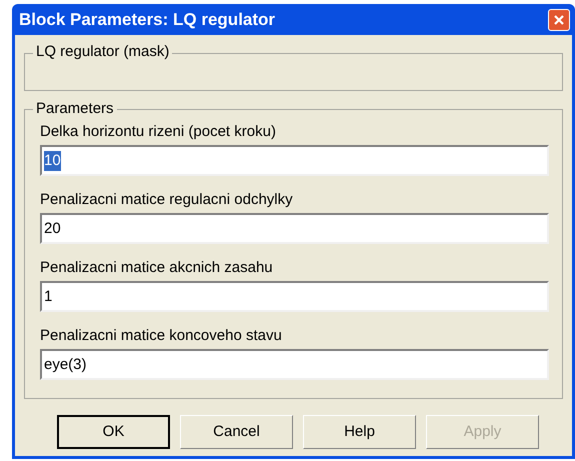 Image resolution: width=575 pixels, height=461 pixels. Describe the element at coordinates (167, 200) in the screenshot. I see `field-label: Penalizacni matice regulacni odchylky` at that location.